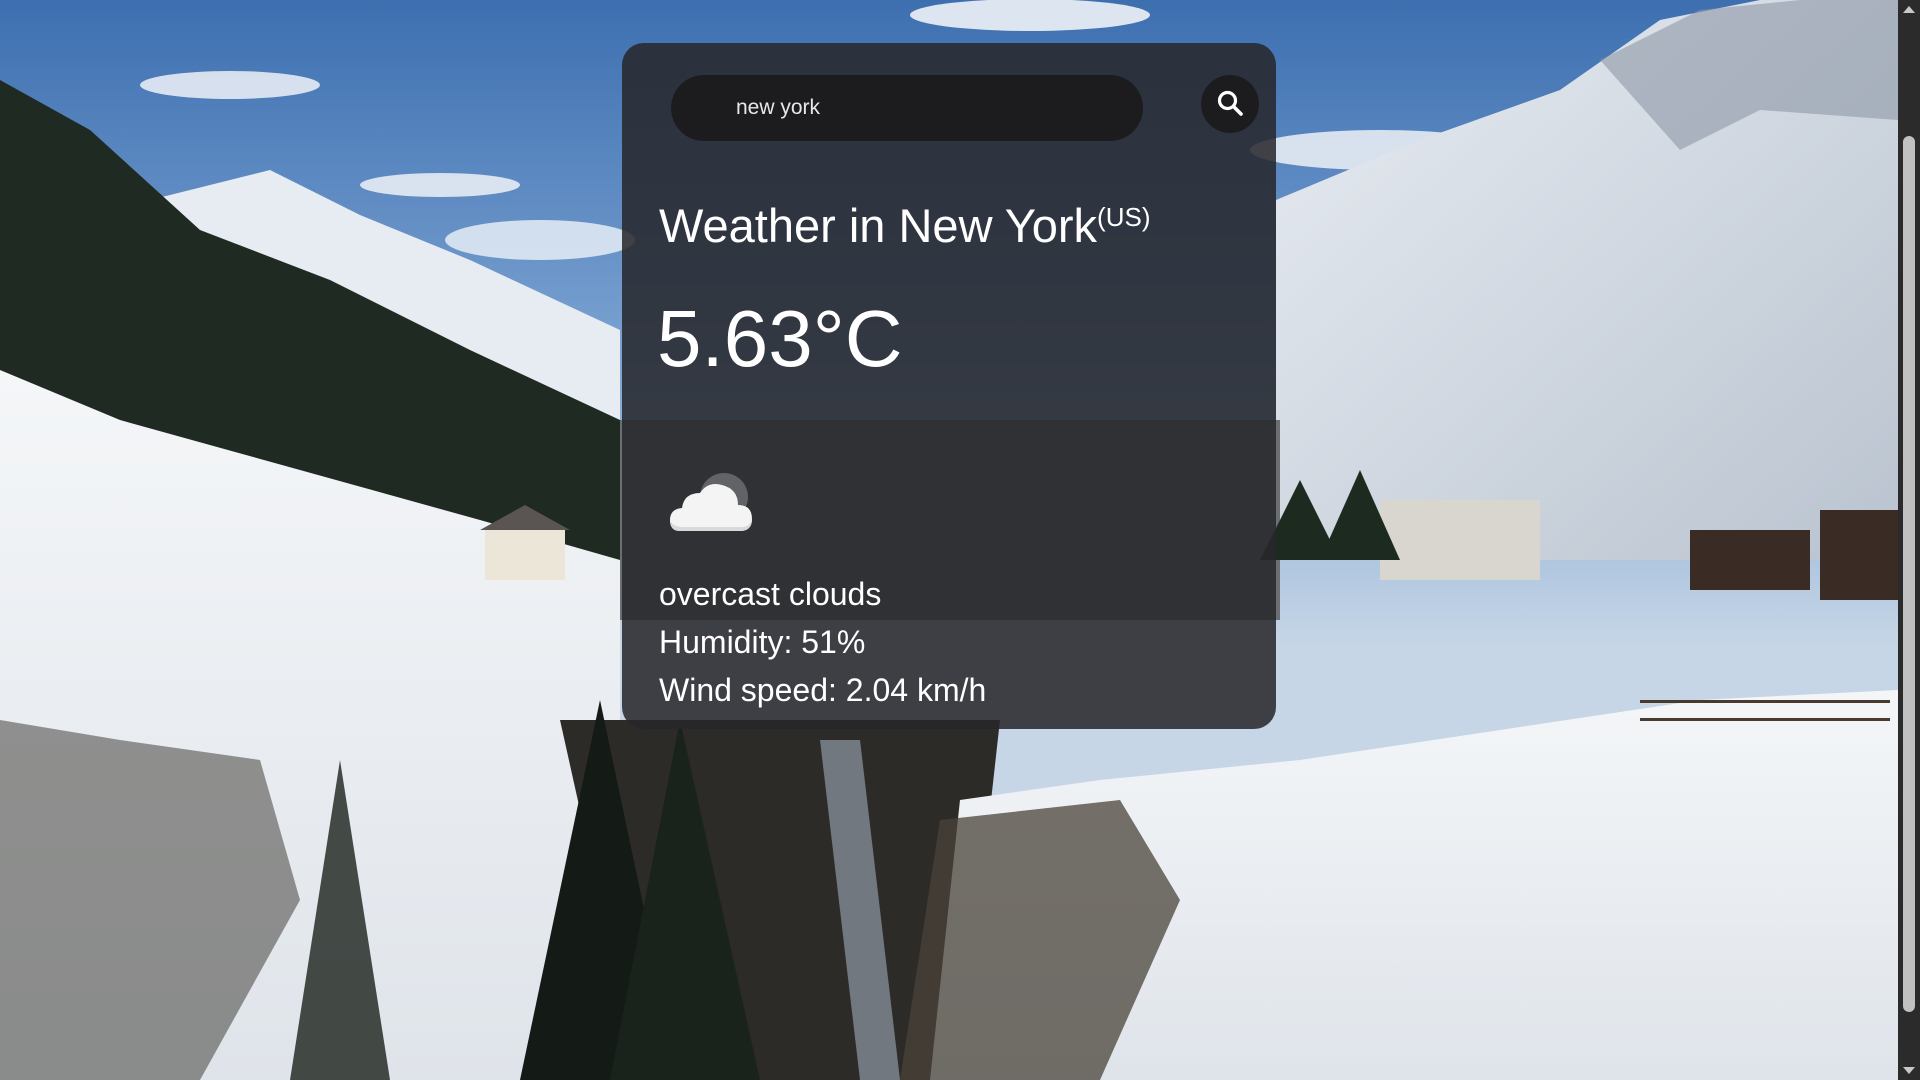 Image resolution: width=1920 pixels, height=1080 pixels. What do you see at coordinates (823, 690) in the screenshot?
I see `wind-speed: Wind speed: 2.04 km/h` at bounding box center [823, 690].